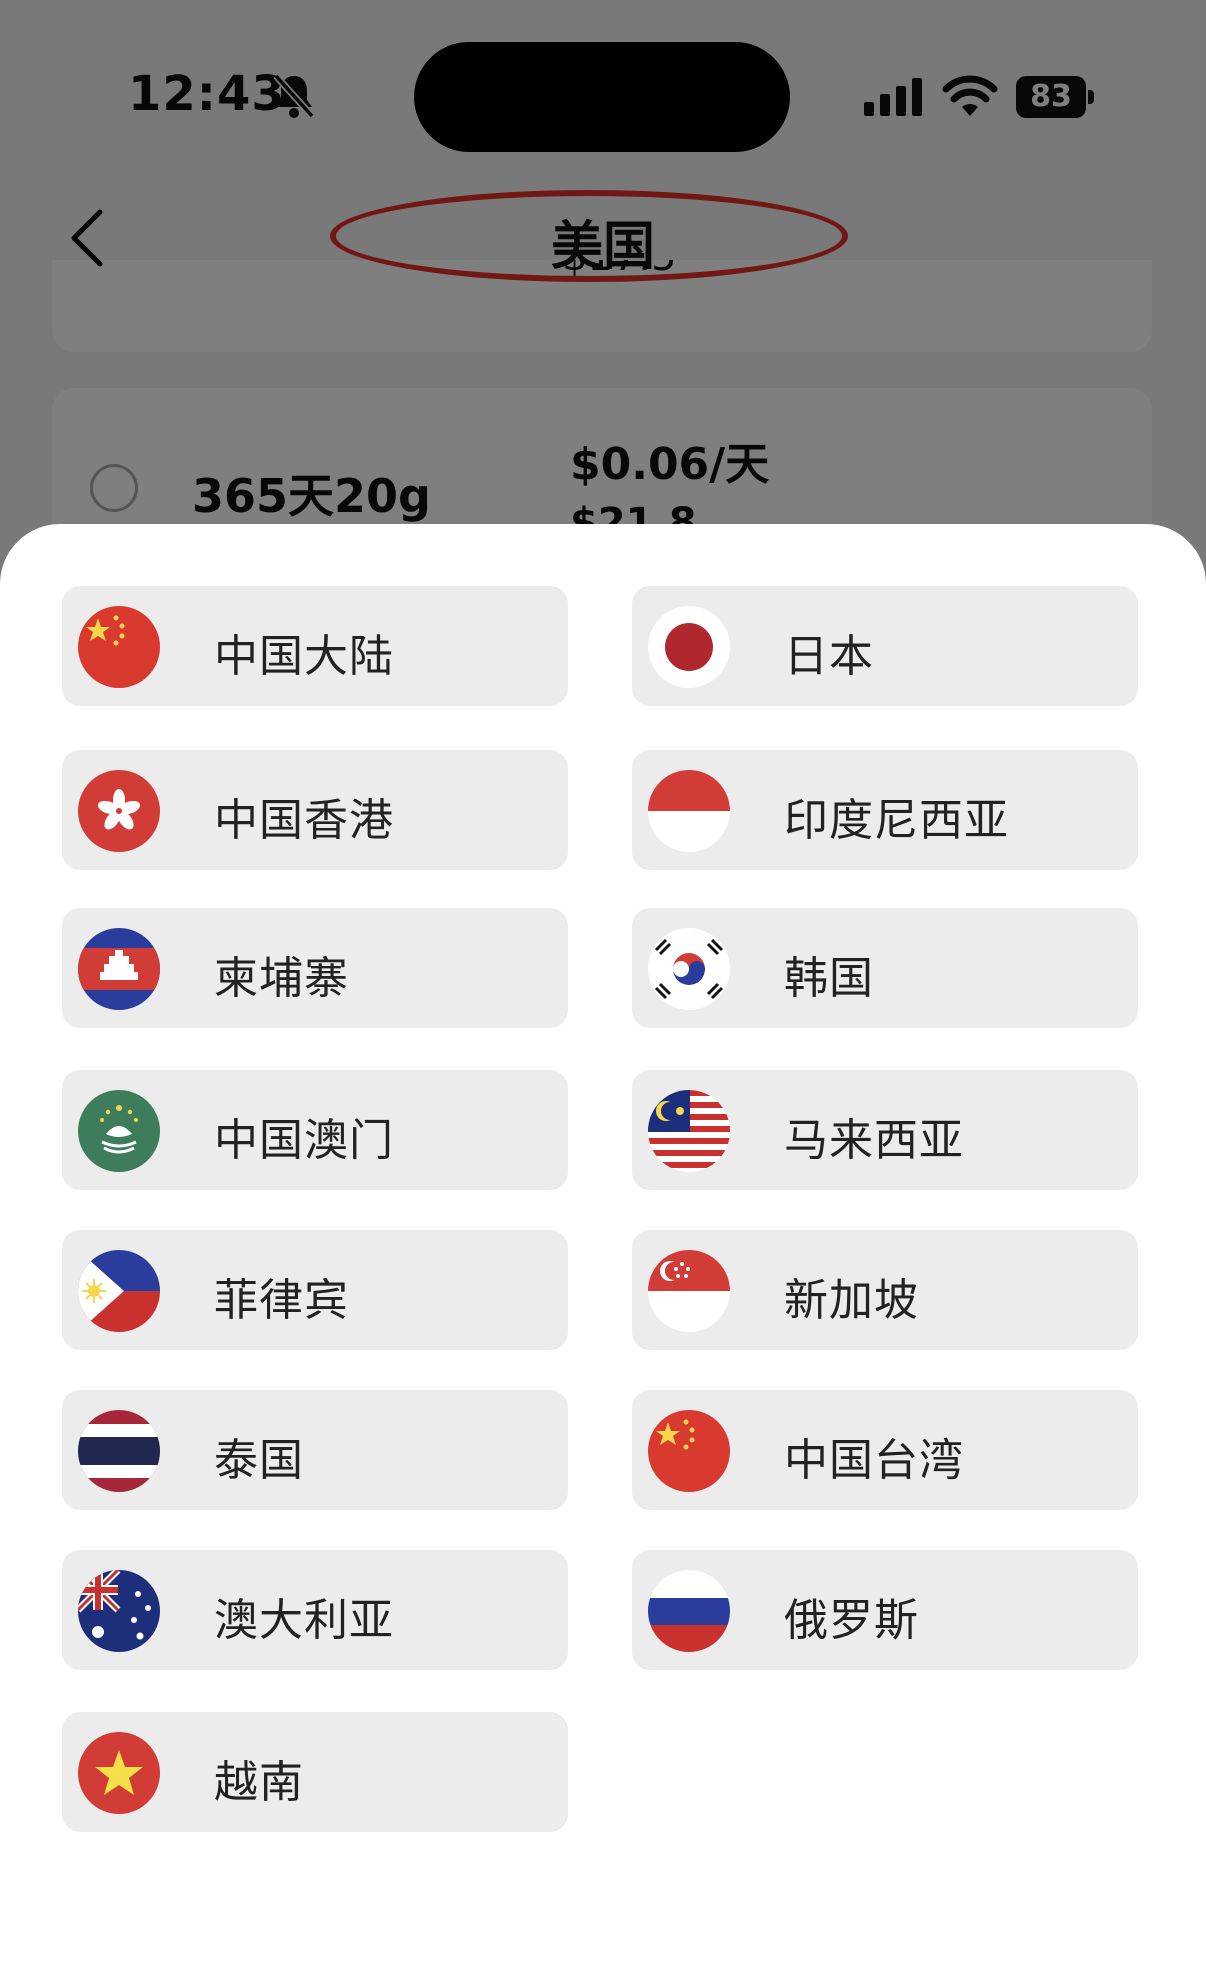 This screenshot has height=1966, width=1206. I want to click on malaysia-flag-icon, so click(689, 1131).